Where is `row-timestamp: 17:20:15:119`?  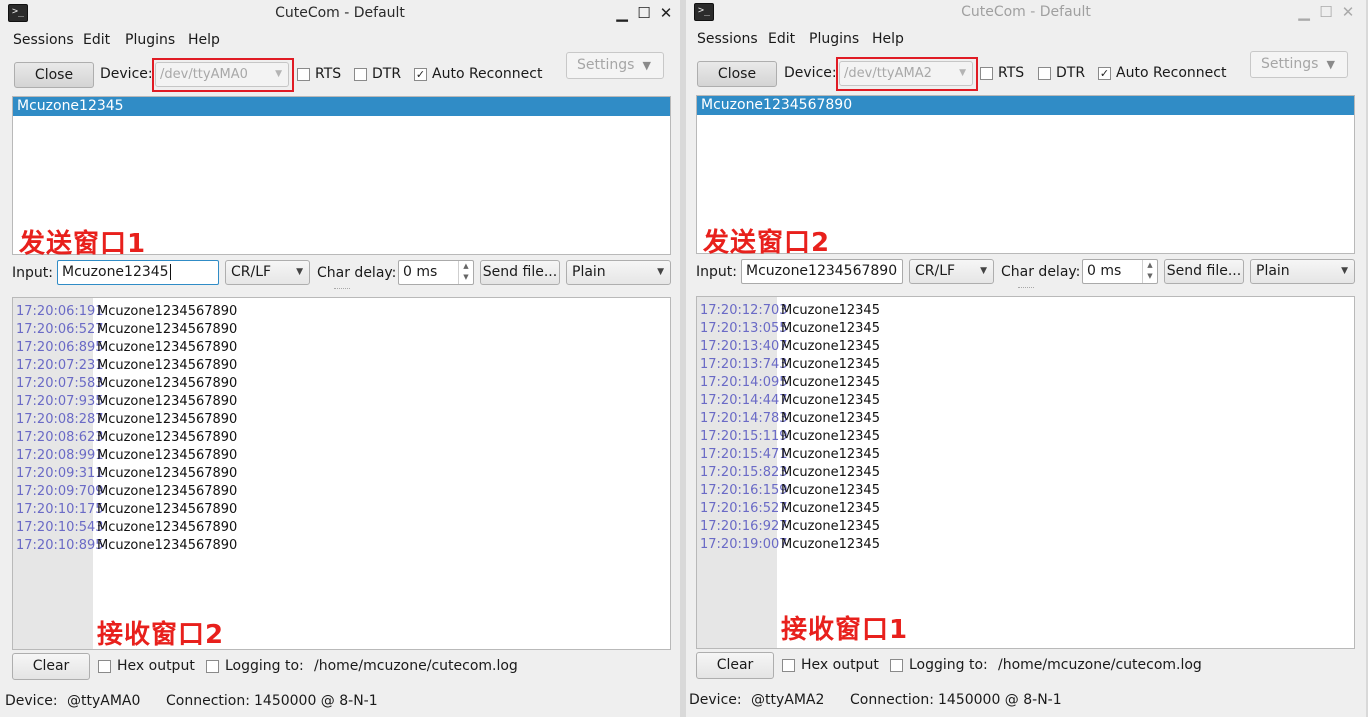 row-timestamp: 17:20:15:119 is located at coordinates (744, 436).